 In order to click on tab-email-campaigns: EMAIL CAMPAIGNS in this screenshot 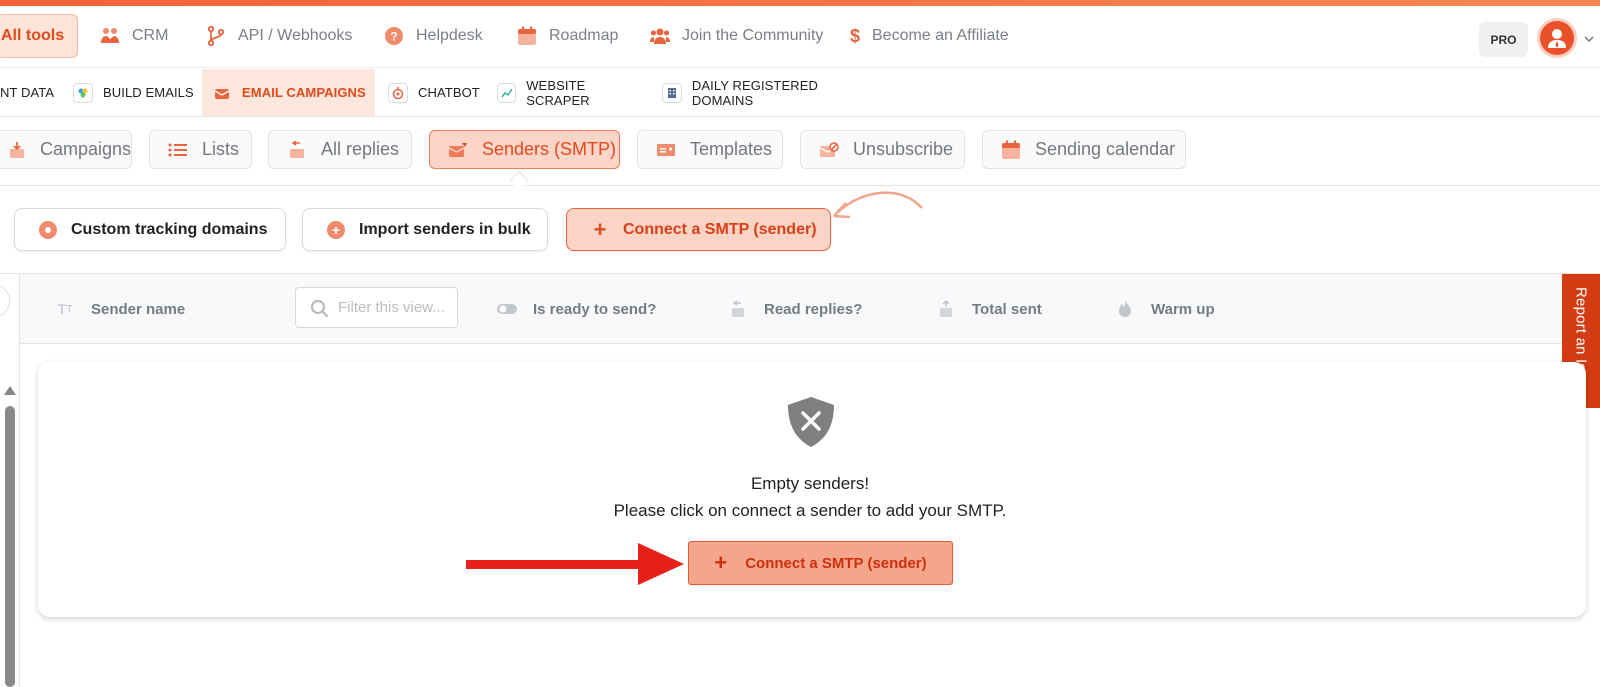, I will do `click(288, 92)`.